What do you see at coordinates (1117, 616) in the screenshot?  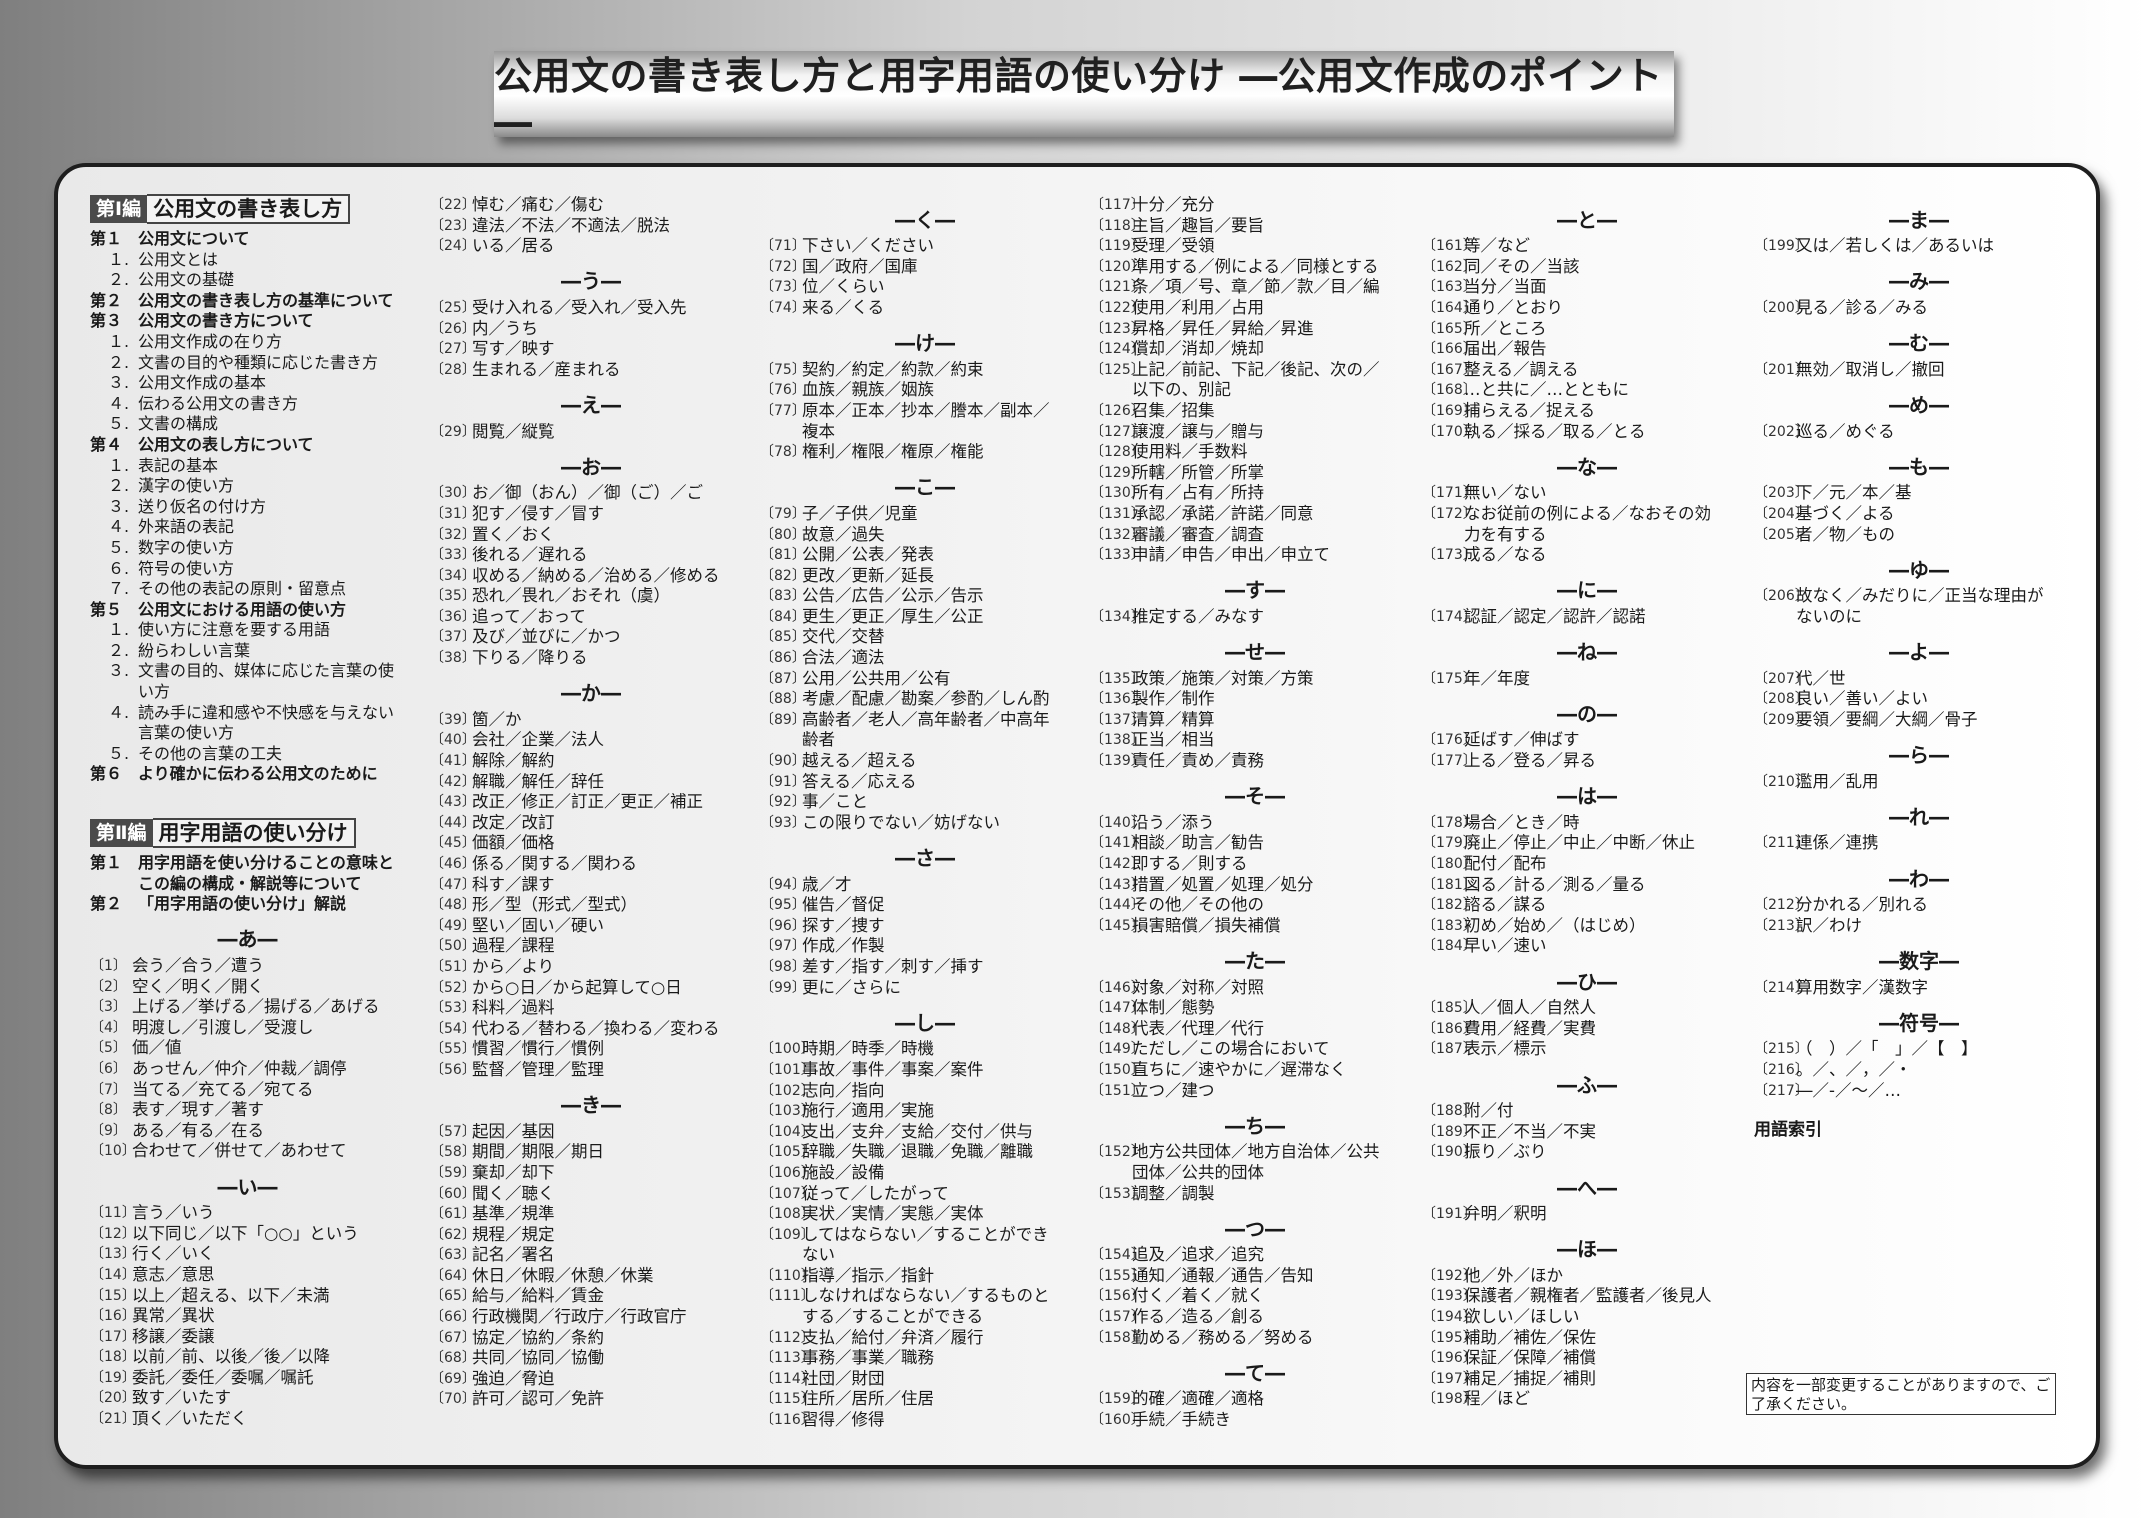 I see `term-number: 〔134〕` at bounding box center [1117, 616].